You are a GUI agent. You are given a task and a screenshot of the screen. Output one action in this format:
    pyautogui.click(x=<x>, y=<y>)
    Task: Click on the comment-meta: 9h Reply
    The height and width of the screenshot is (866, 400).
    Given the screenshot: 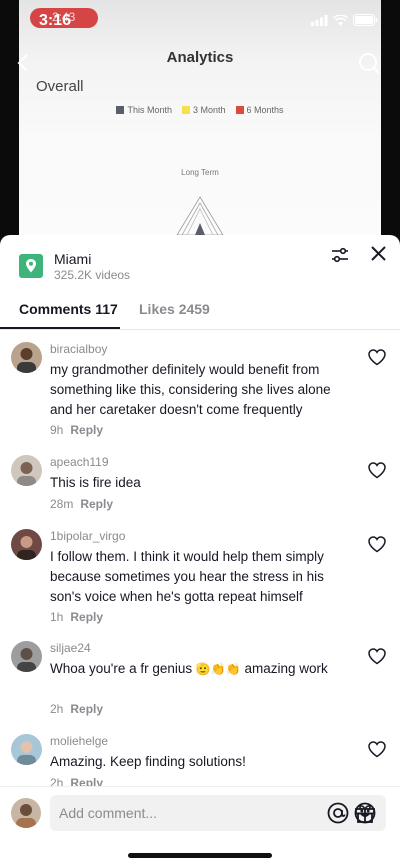 What is the action you would take?
    pyautogui.click(x=76, y=430)
    